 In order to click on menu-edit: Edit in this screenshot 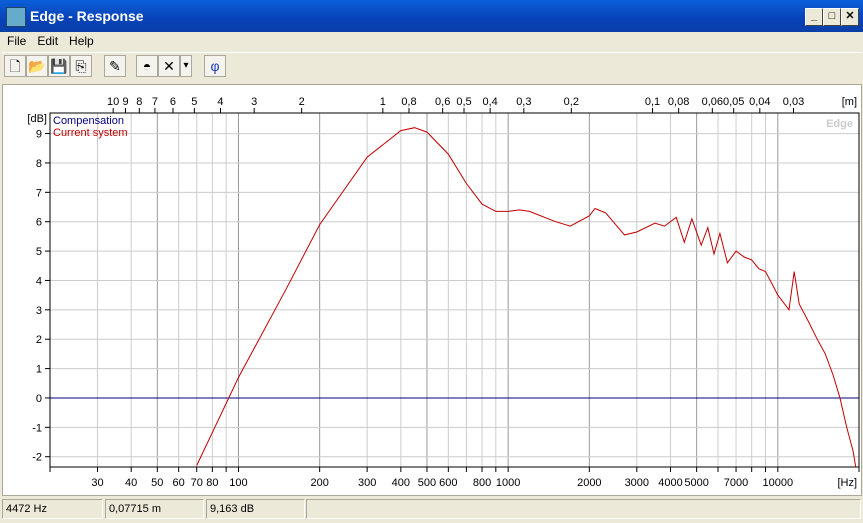, I will do `click(46, 40)`.